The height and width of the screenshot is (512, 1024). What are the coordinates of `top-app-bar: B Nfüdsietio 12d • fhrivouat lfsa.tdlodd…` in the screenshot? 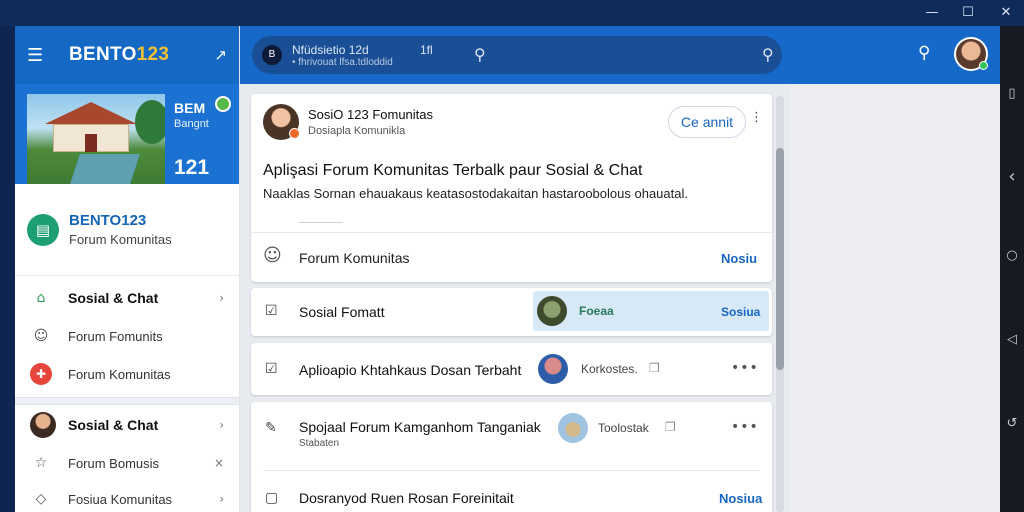 It's located at (620, 55).